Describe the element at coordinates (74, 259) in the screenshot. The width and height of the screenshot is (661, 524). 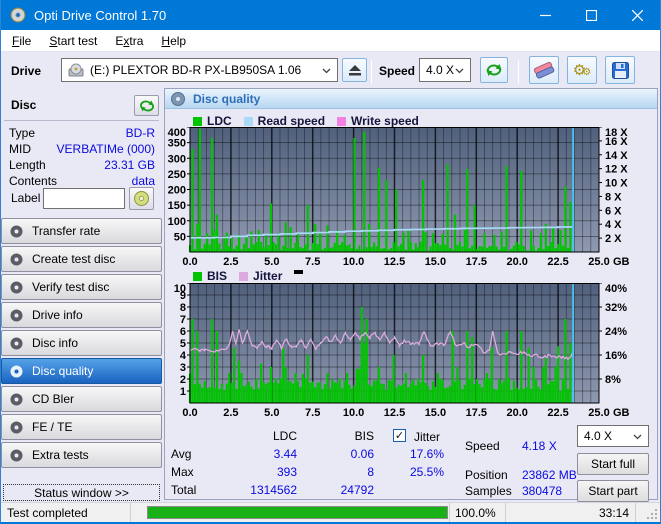
I see `sidebar-item-label: Create test disc` at that location.